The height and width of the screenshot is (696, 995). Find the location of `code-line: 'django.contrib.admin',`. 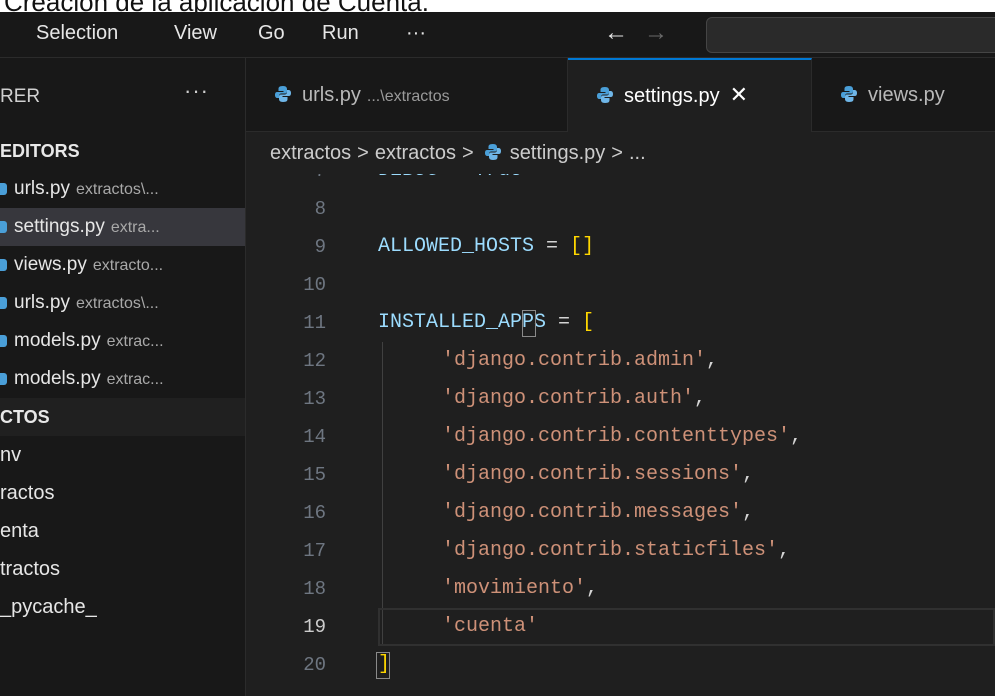

code-line: 'django.contrib.admin', is located at coordinates (580, 361).